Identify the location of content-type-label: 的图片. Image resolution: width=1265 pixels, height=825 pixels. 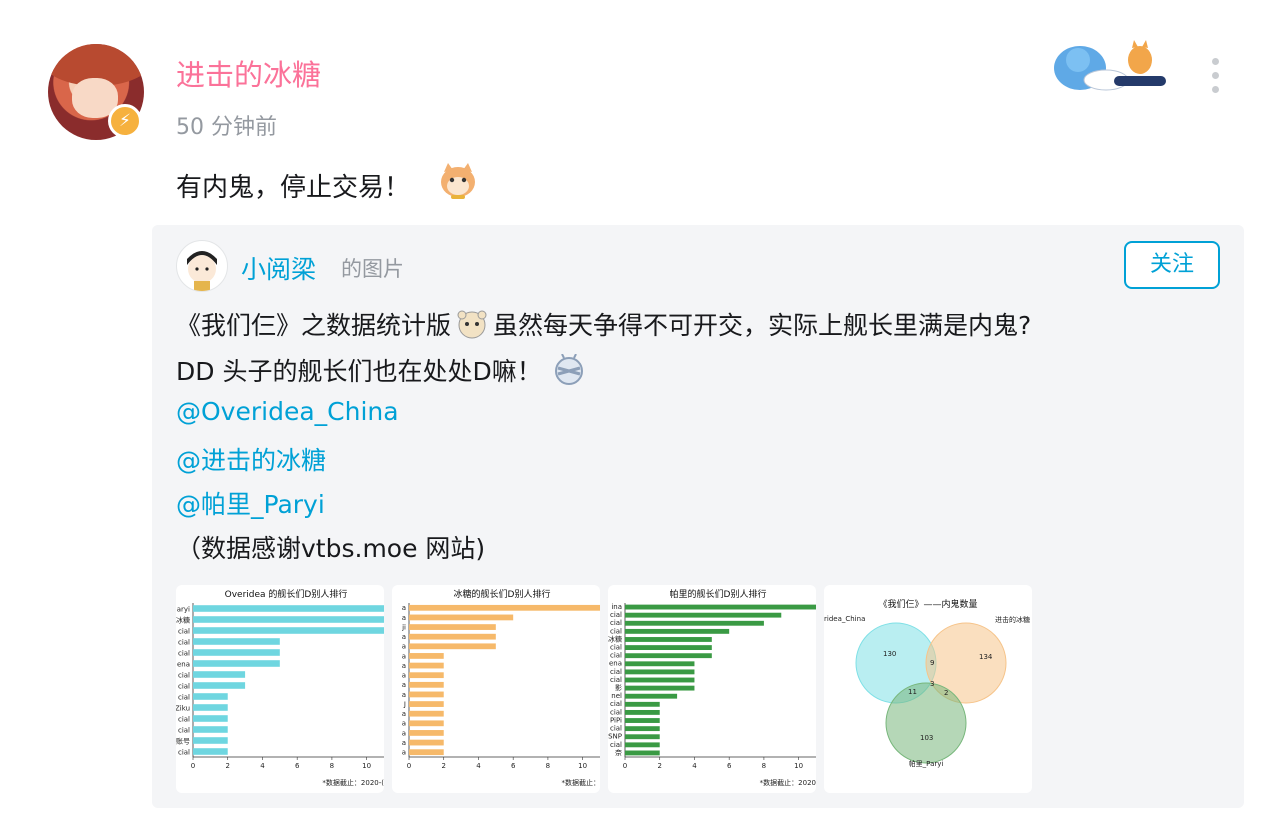
(372, 269).